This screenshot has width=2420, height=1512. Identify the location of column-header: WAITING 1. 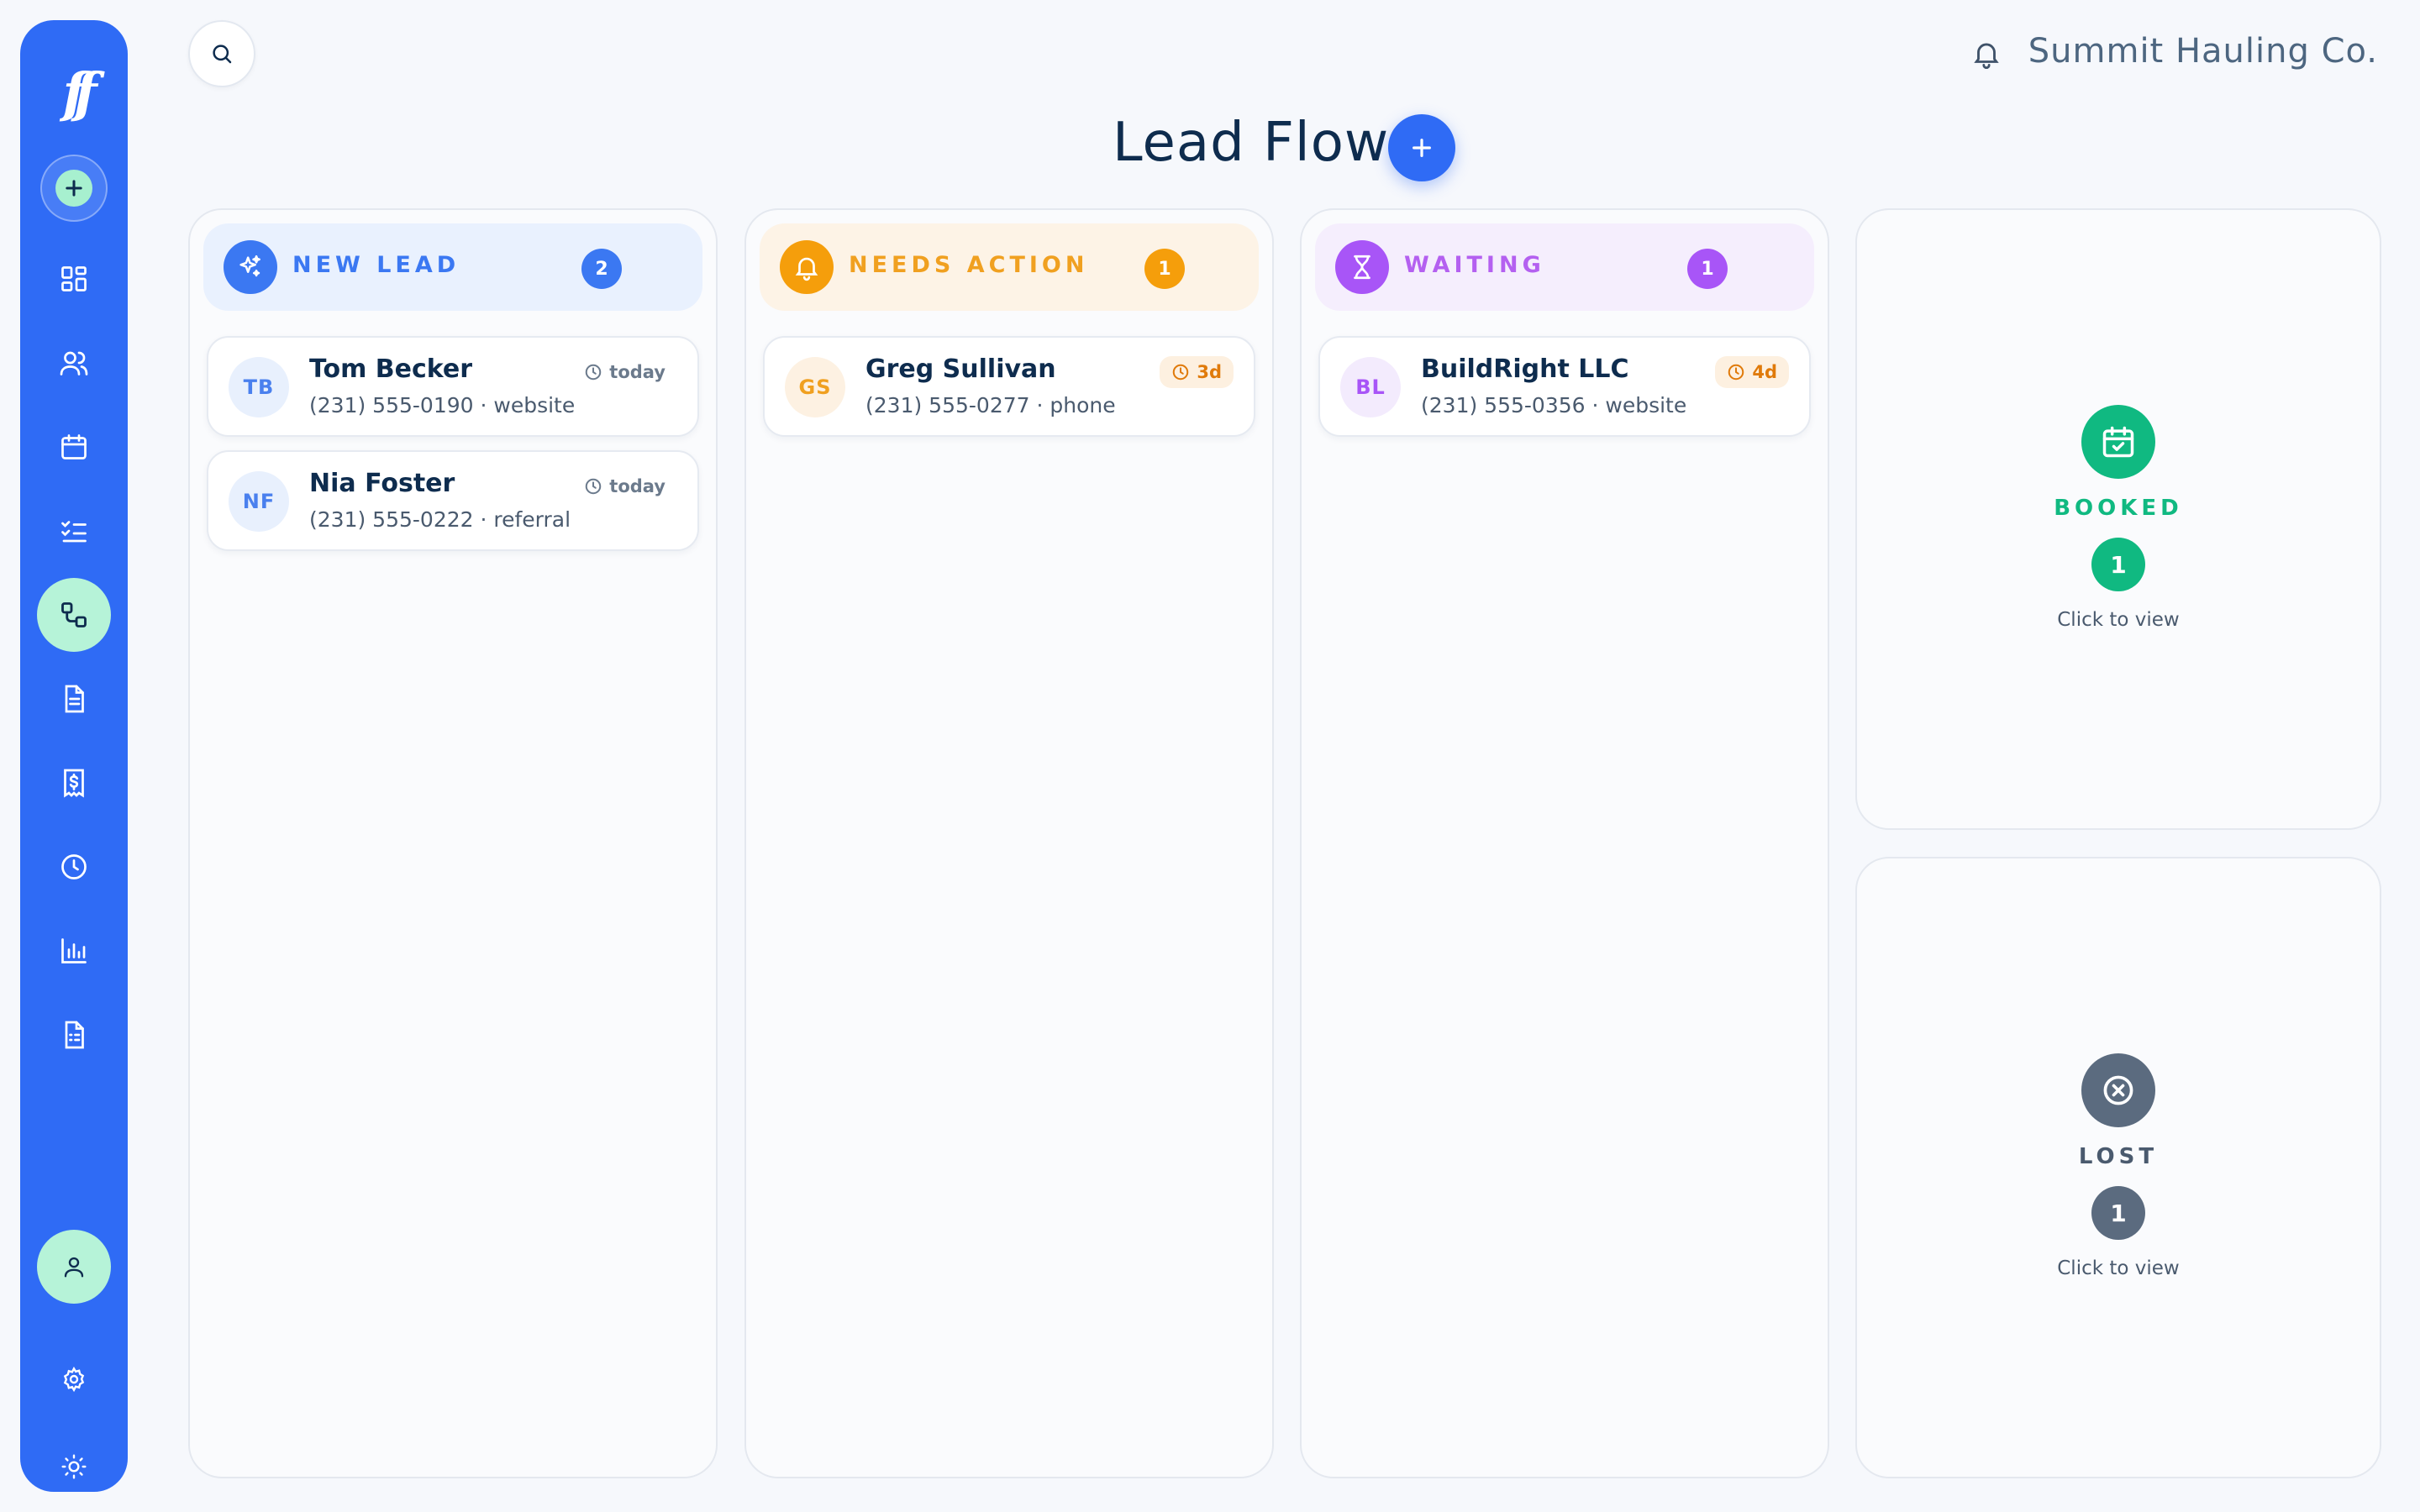
(1564, 267).